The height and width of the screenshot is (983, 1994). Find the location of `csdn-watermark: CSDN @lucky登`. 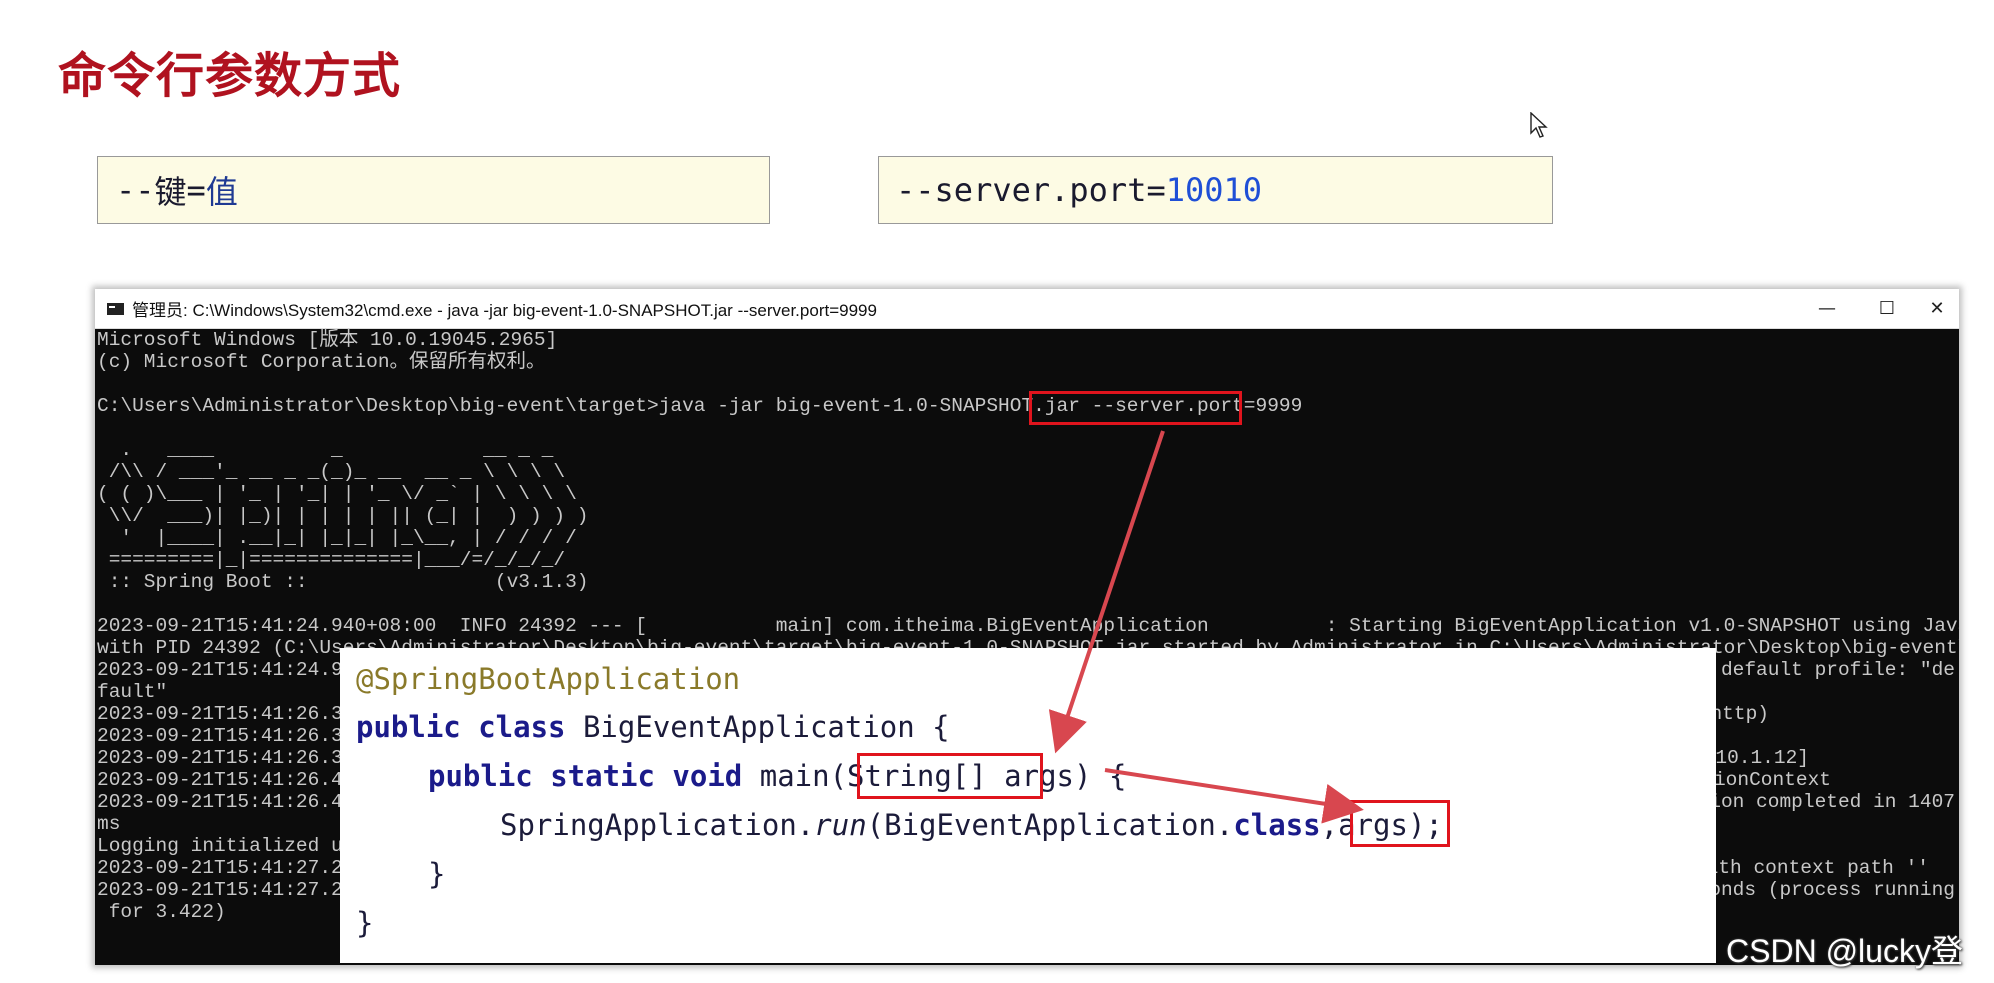

csdn-watermark: CSDN @lucky登 is located at coordinates (1844, 951).